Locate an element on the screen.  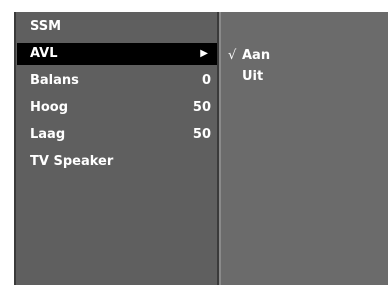
menu-item-tv-speaker: TV Speaker is located at coordinates (117, 162).